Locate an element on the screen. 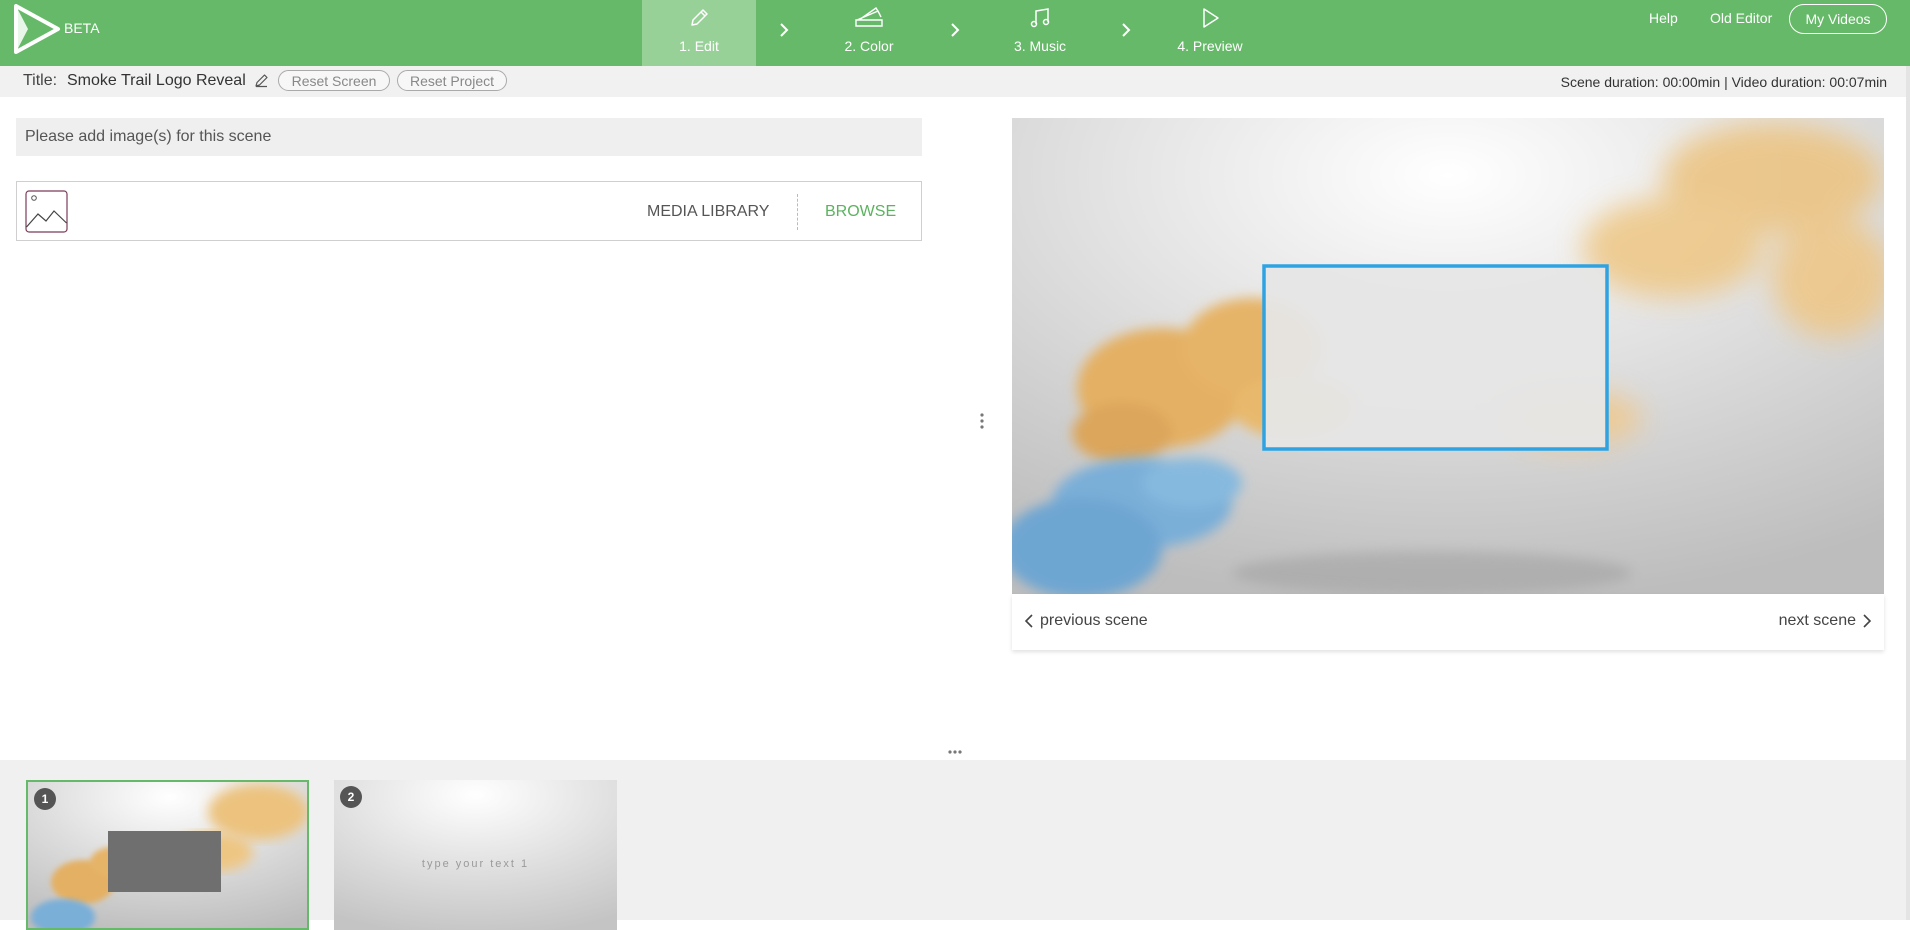 The height and width of the screenshot is (930, 1910). reset-screen-button: Reset Screen is located at coordinates (334, 80).